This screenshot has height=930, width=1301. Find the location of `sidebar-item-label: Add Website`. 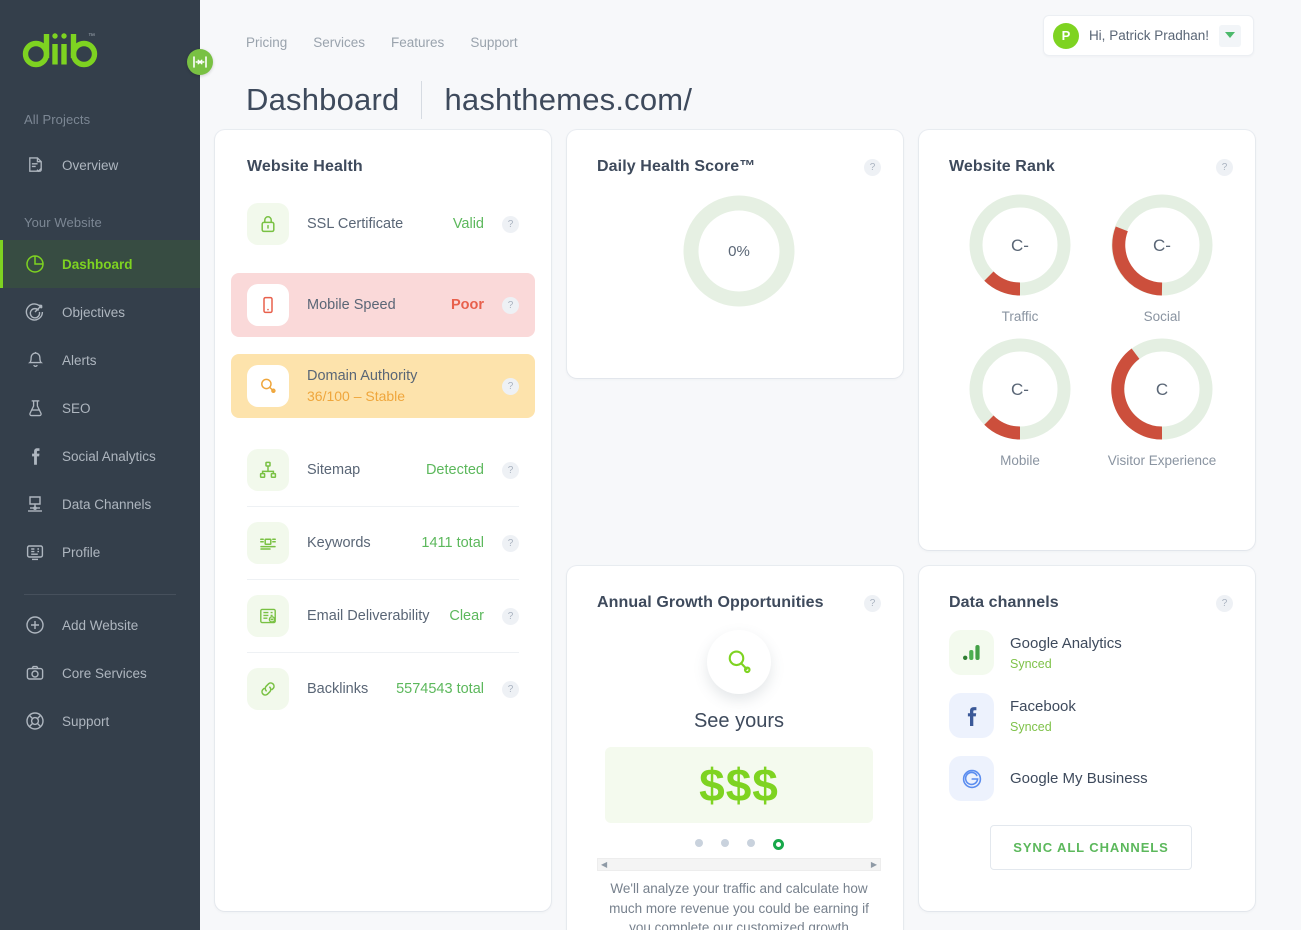

sidebar-item-label: Add Website is located at coordinates (100, 625).